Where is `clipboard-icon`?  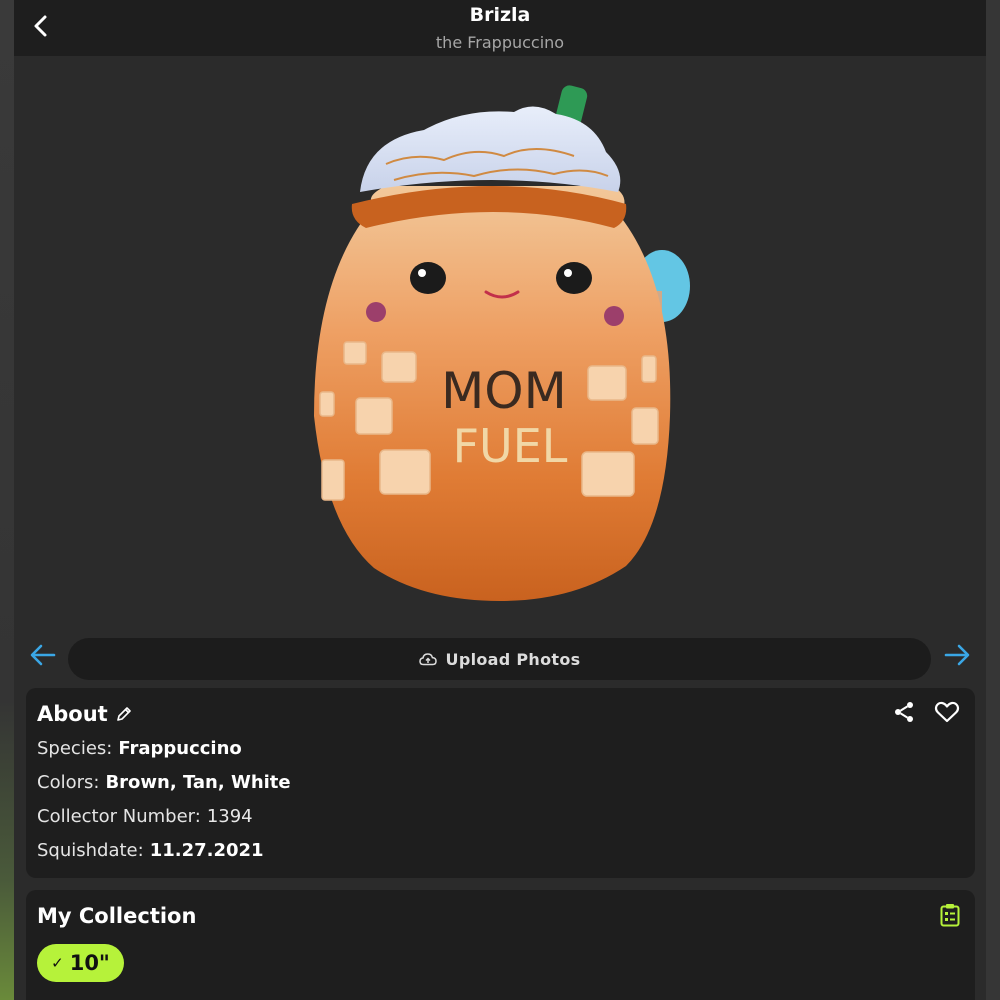 clipboard-icon is located at coordinates (950, 915).